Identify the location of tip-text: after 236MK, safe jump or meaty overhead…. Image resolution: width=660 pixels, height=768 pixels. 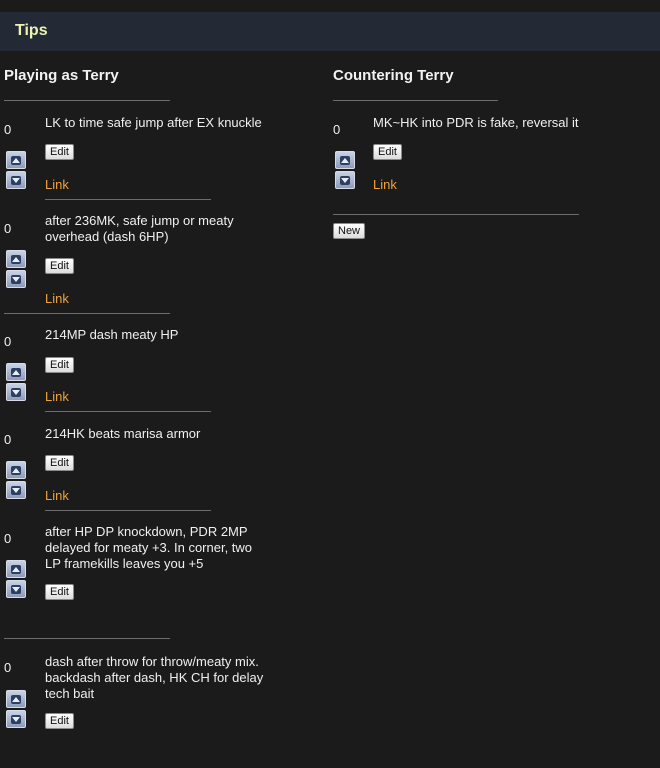
(139, 228).